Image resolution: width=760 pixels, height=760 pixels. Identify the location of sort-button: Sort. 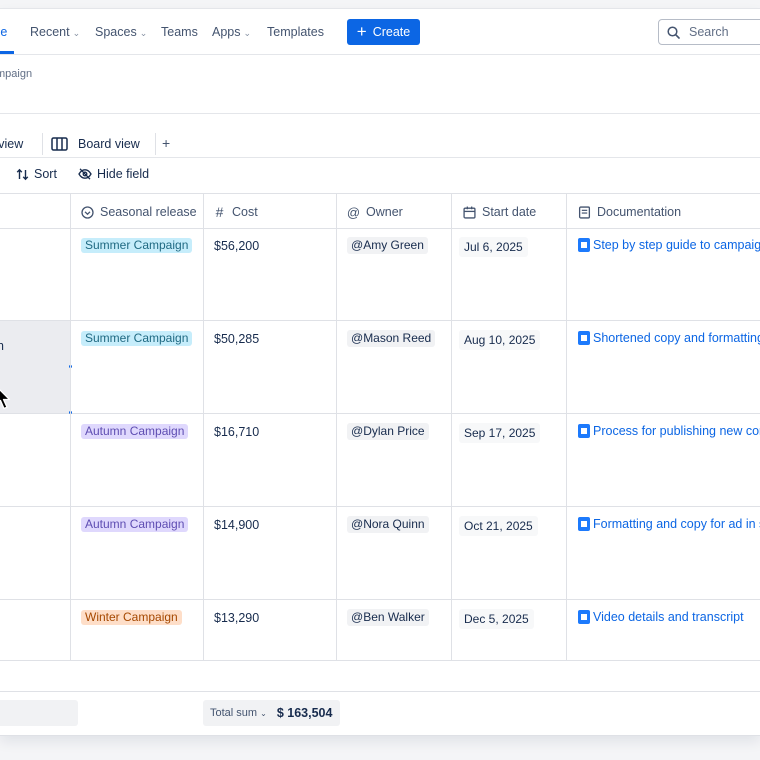
(36, 174).